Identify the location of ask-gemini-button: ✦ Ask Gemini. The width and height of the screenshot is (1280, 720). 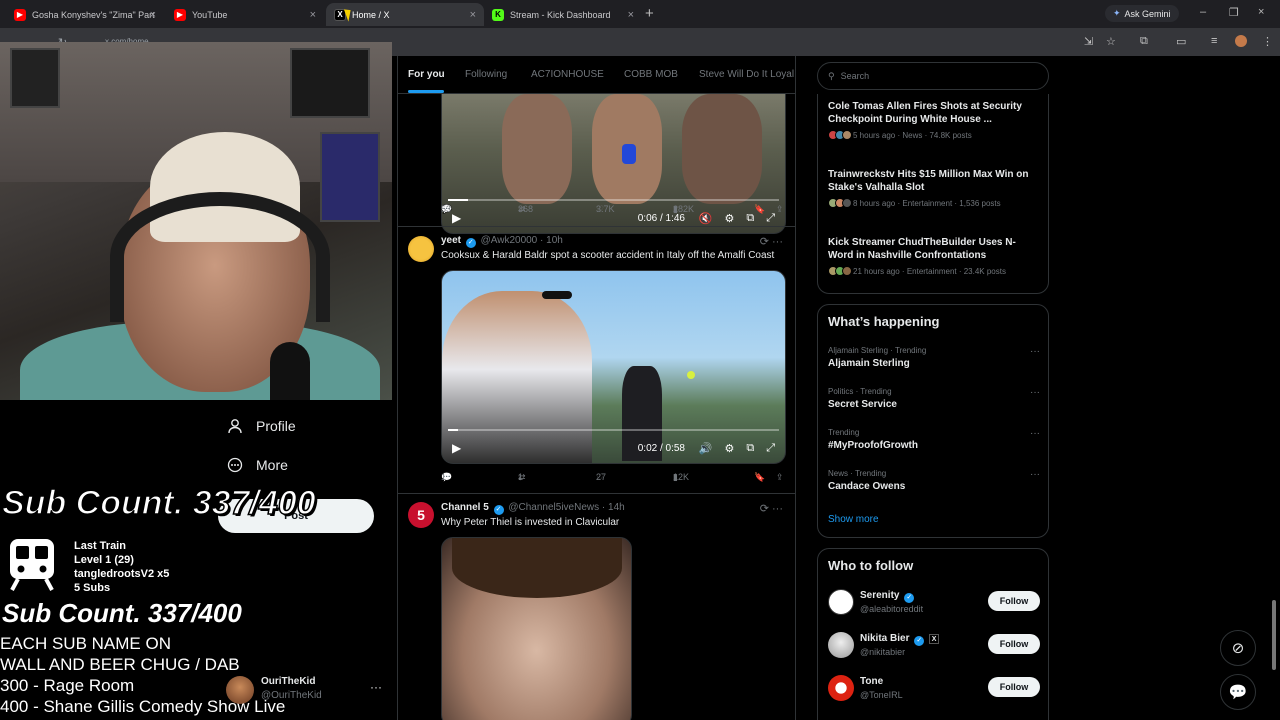
(1142, 13).